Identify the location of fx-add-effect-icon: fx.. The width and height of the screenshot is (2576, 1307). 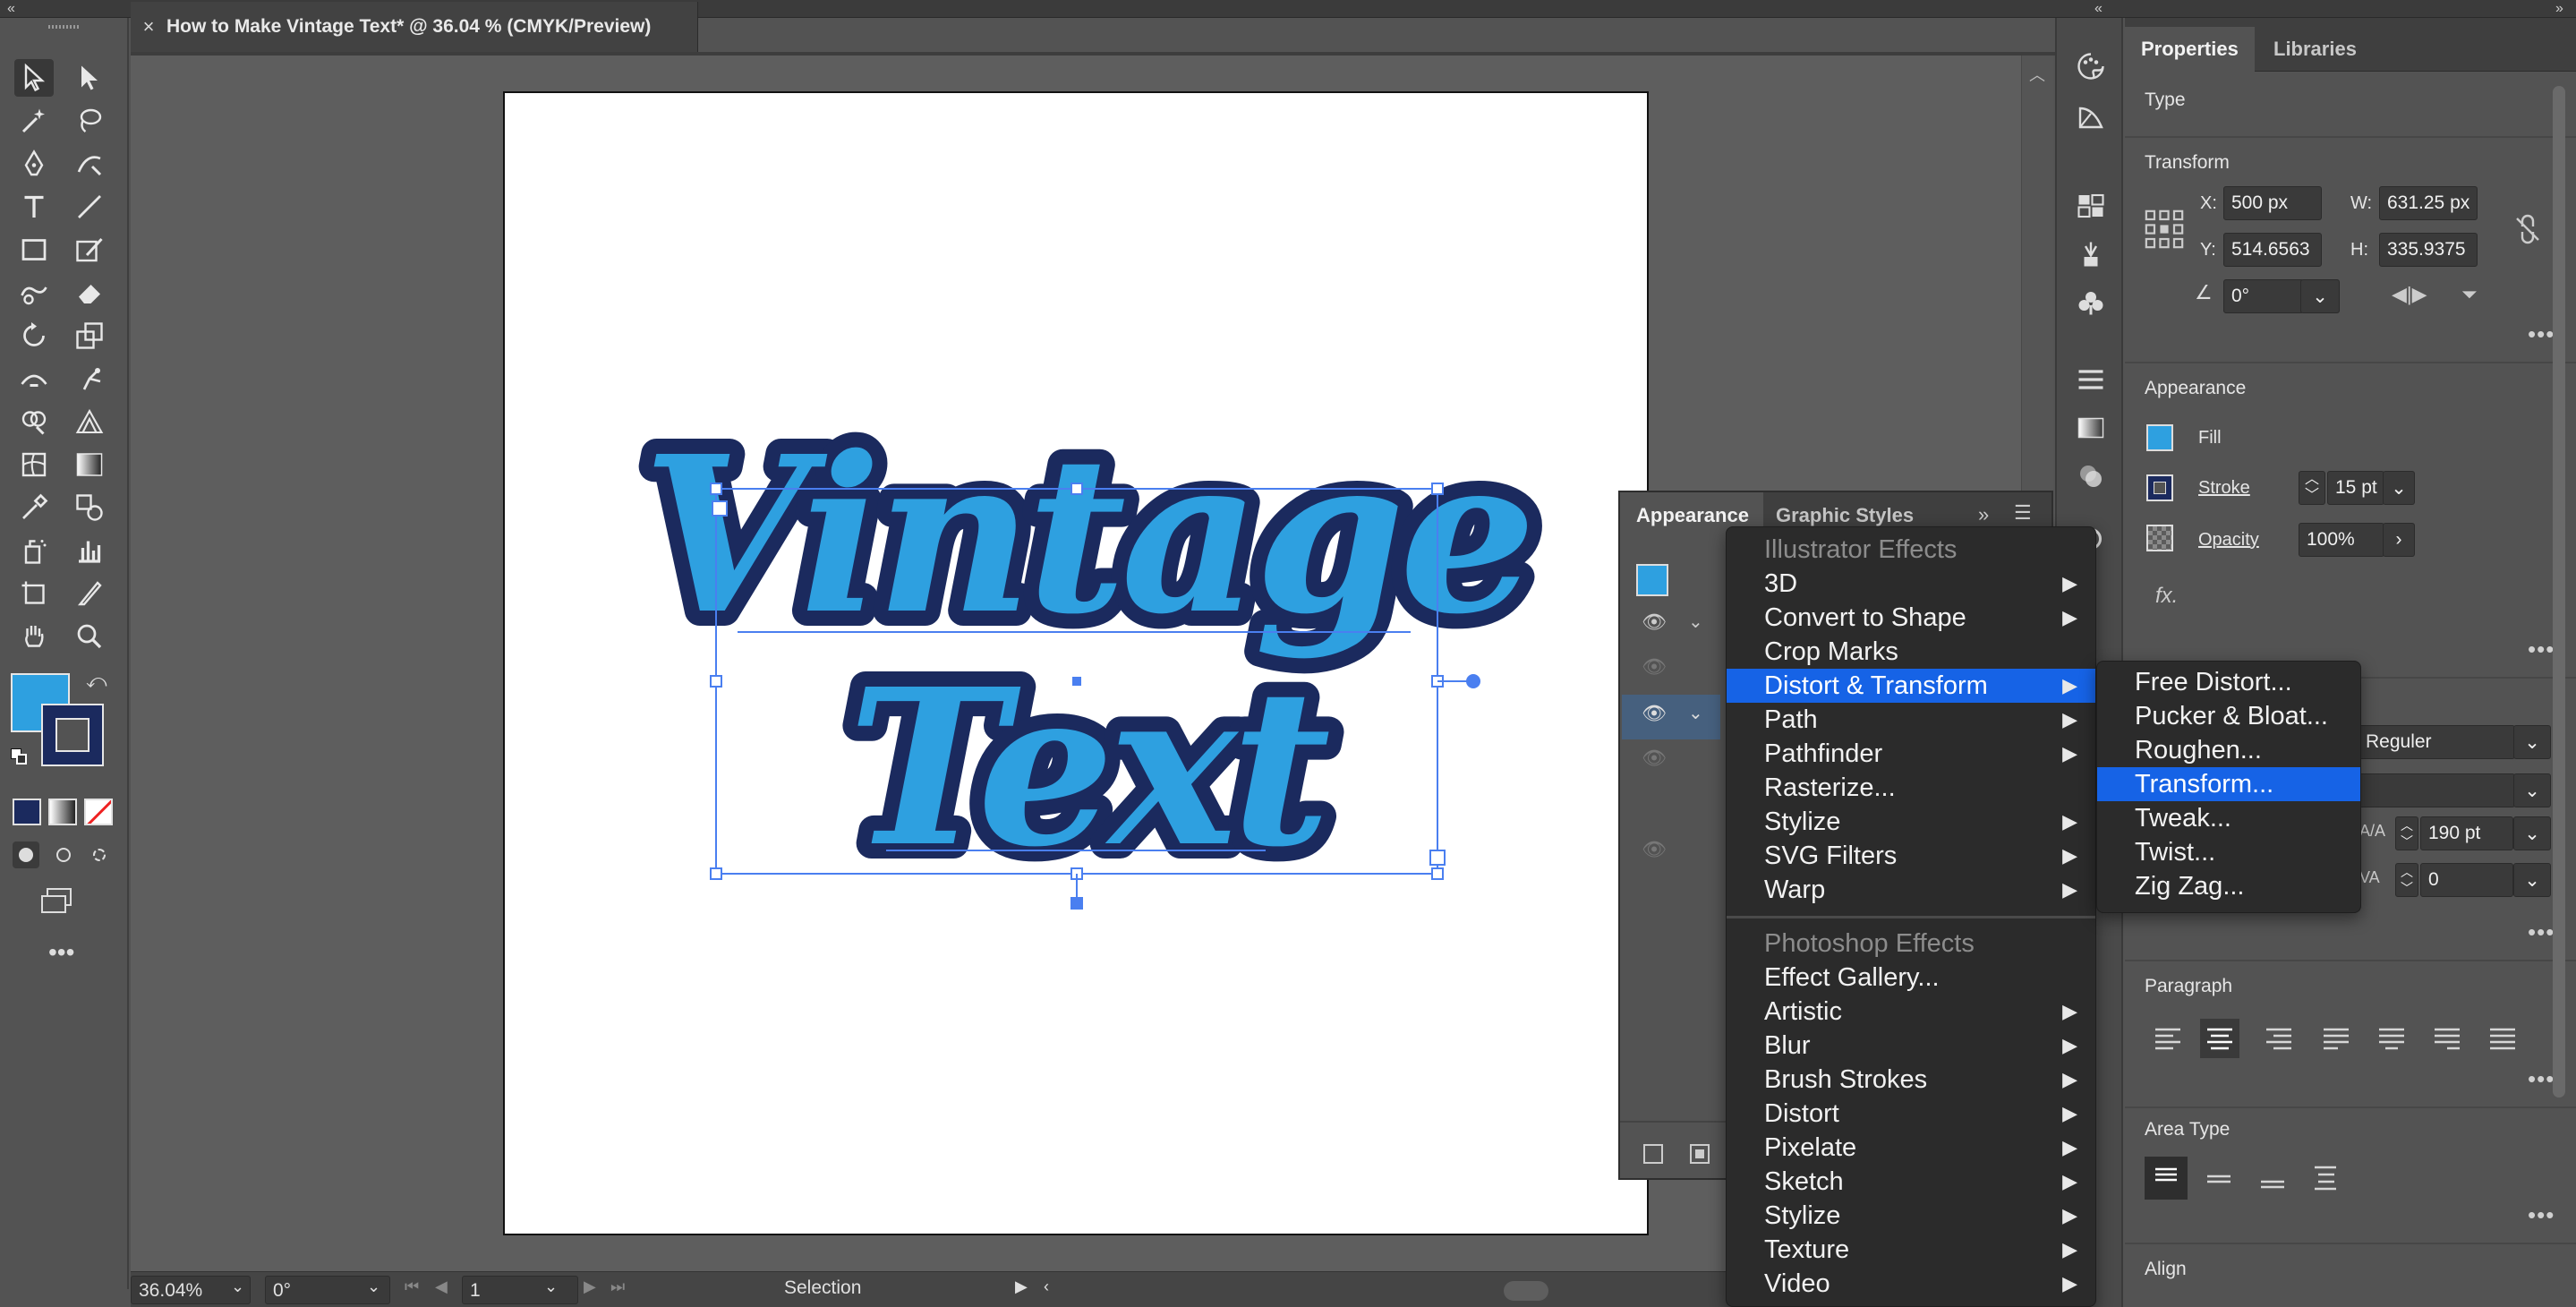
(2166, 596).